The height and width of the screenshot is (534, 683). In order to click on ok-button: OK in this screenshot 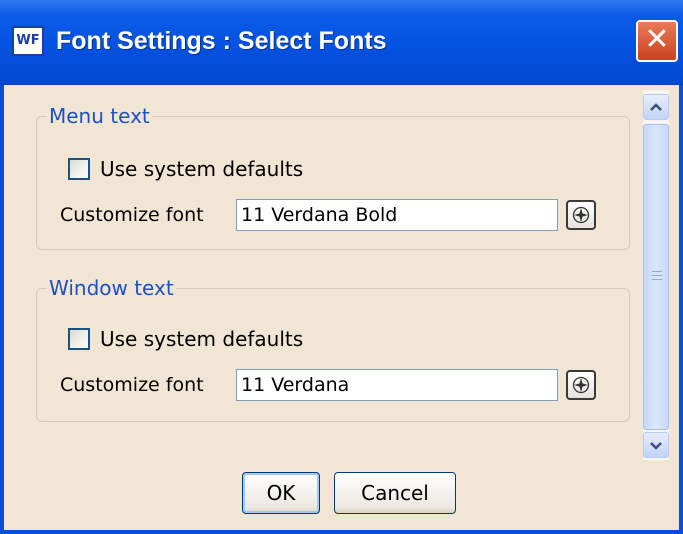, I will do `click(281, 493)`.